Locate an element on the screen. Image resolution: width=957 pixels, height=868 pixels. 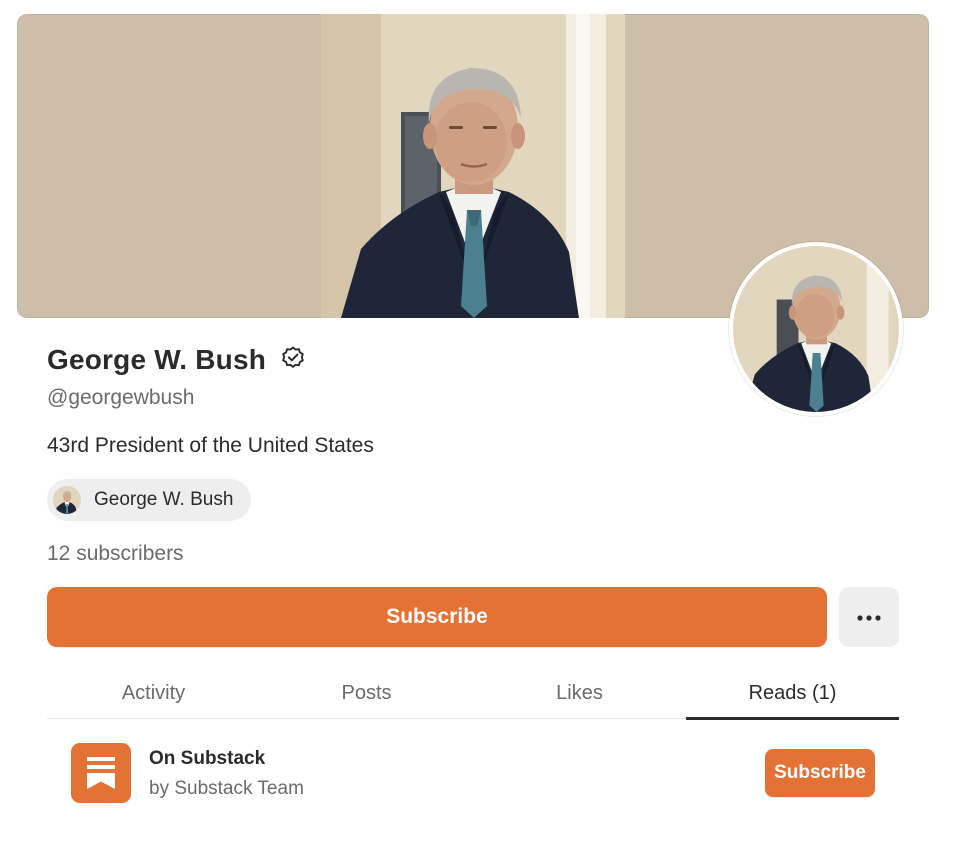
ellipsis-icon is located at coordinates (869, 617).